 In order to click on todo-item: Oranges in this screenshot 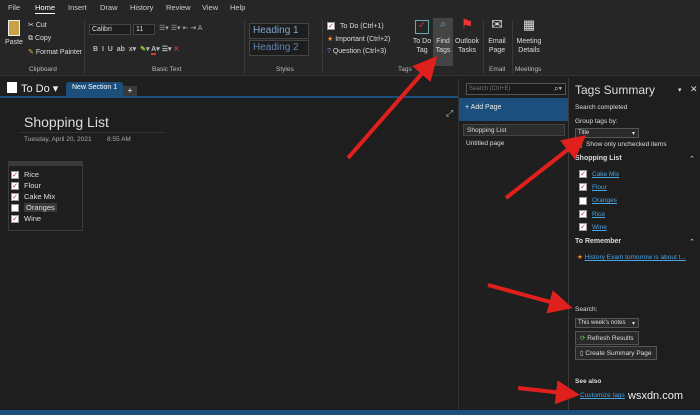, I will do `click(45, 207)`.